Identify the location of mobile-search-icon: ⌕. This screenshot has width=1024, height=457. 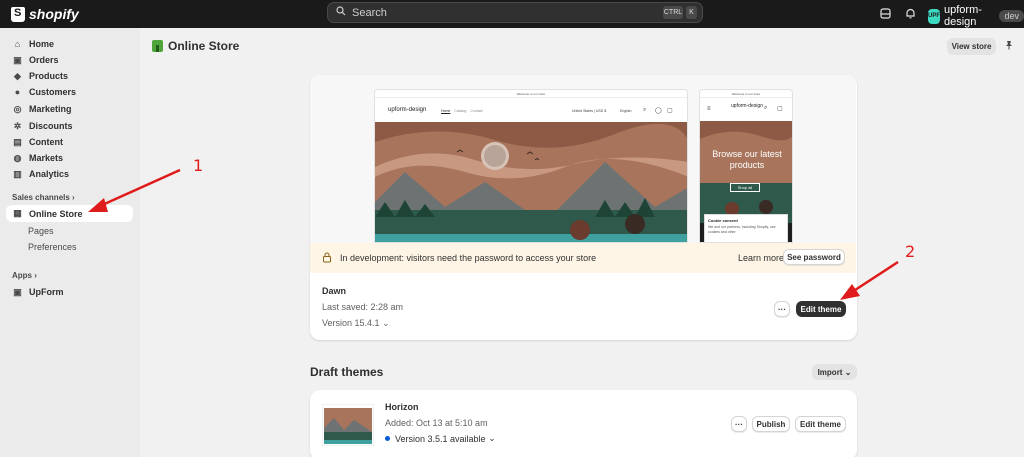
(766, 108).